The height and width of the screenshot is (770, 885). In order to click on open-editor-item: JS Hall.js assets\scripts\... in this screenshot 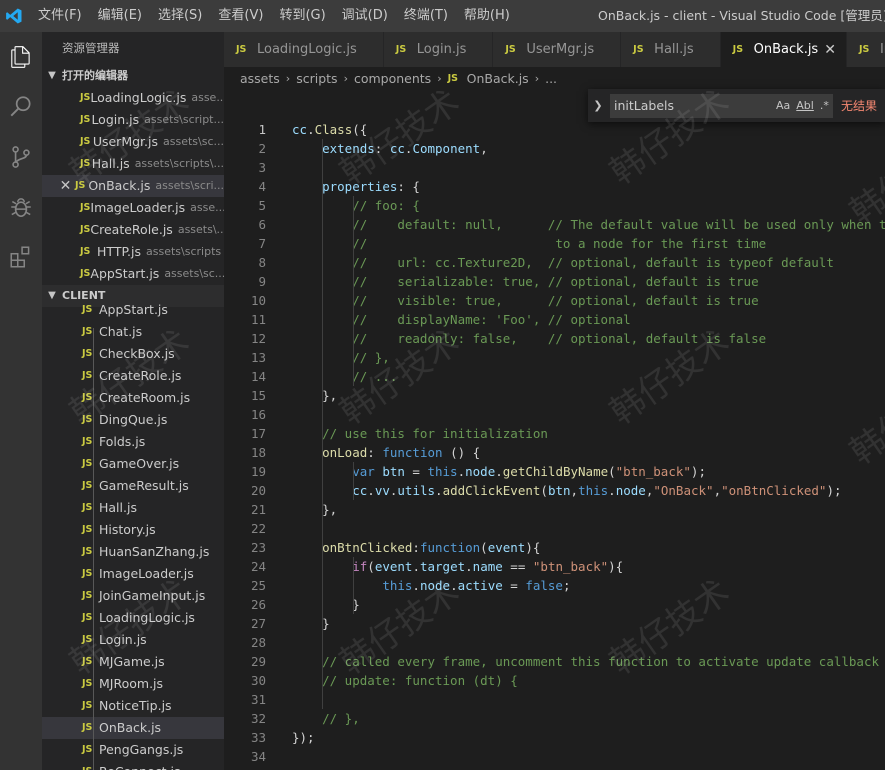, I will do `click(133, 164)`.